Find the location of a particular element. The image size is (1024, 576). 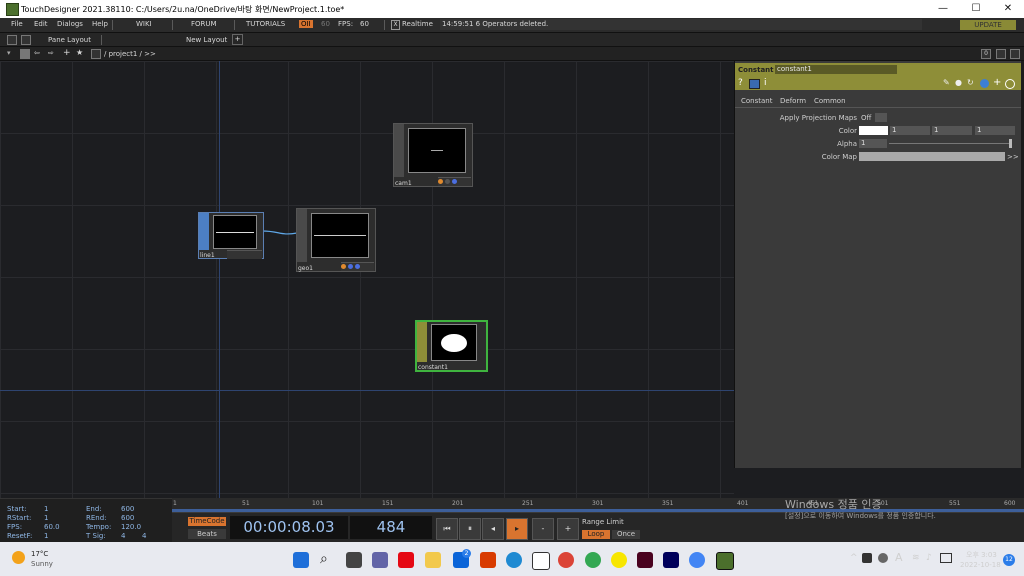

rstart-value: 1 is located at coordinates (46, 518).